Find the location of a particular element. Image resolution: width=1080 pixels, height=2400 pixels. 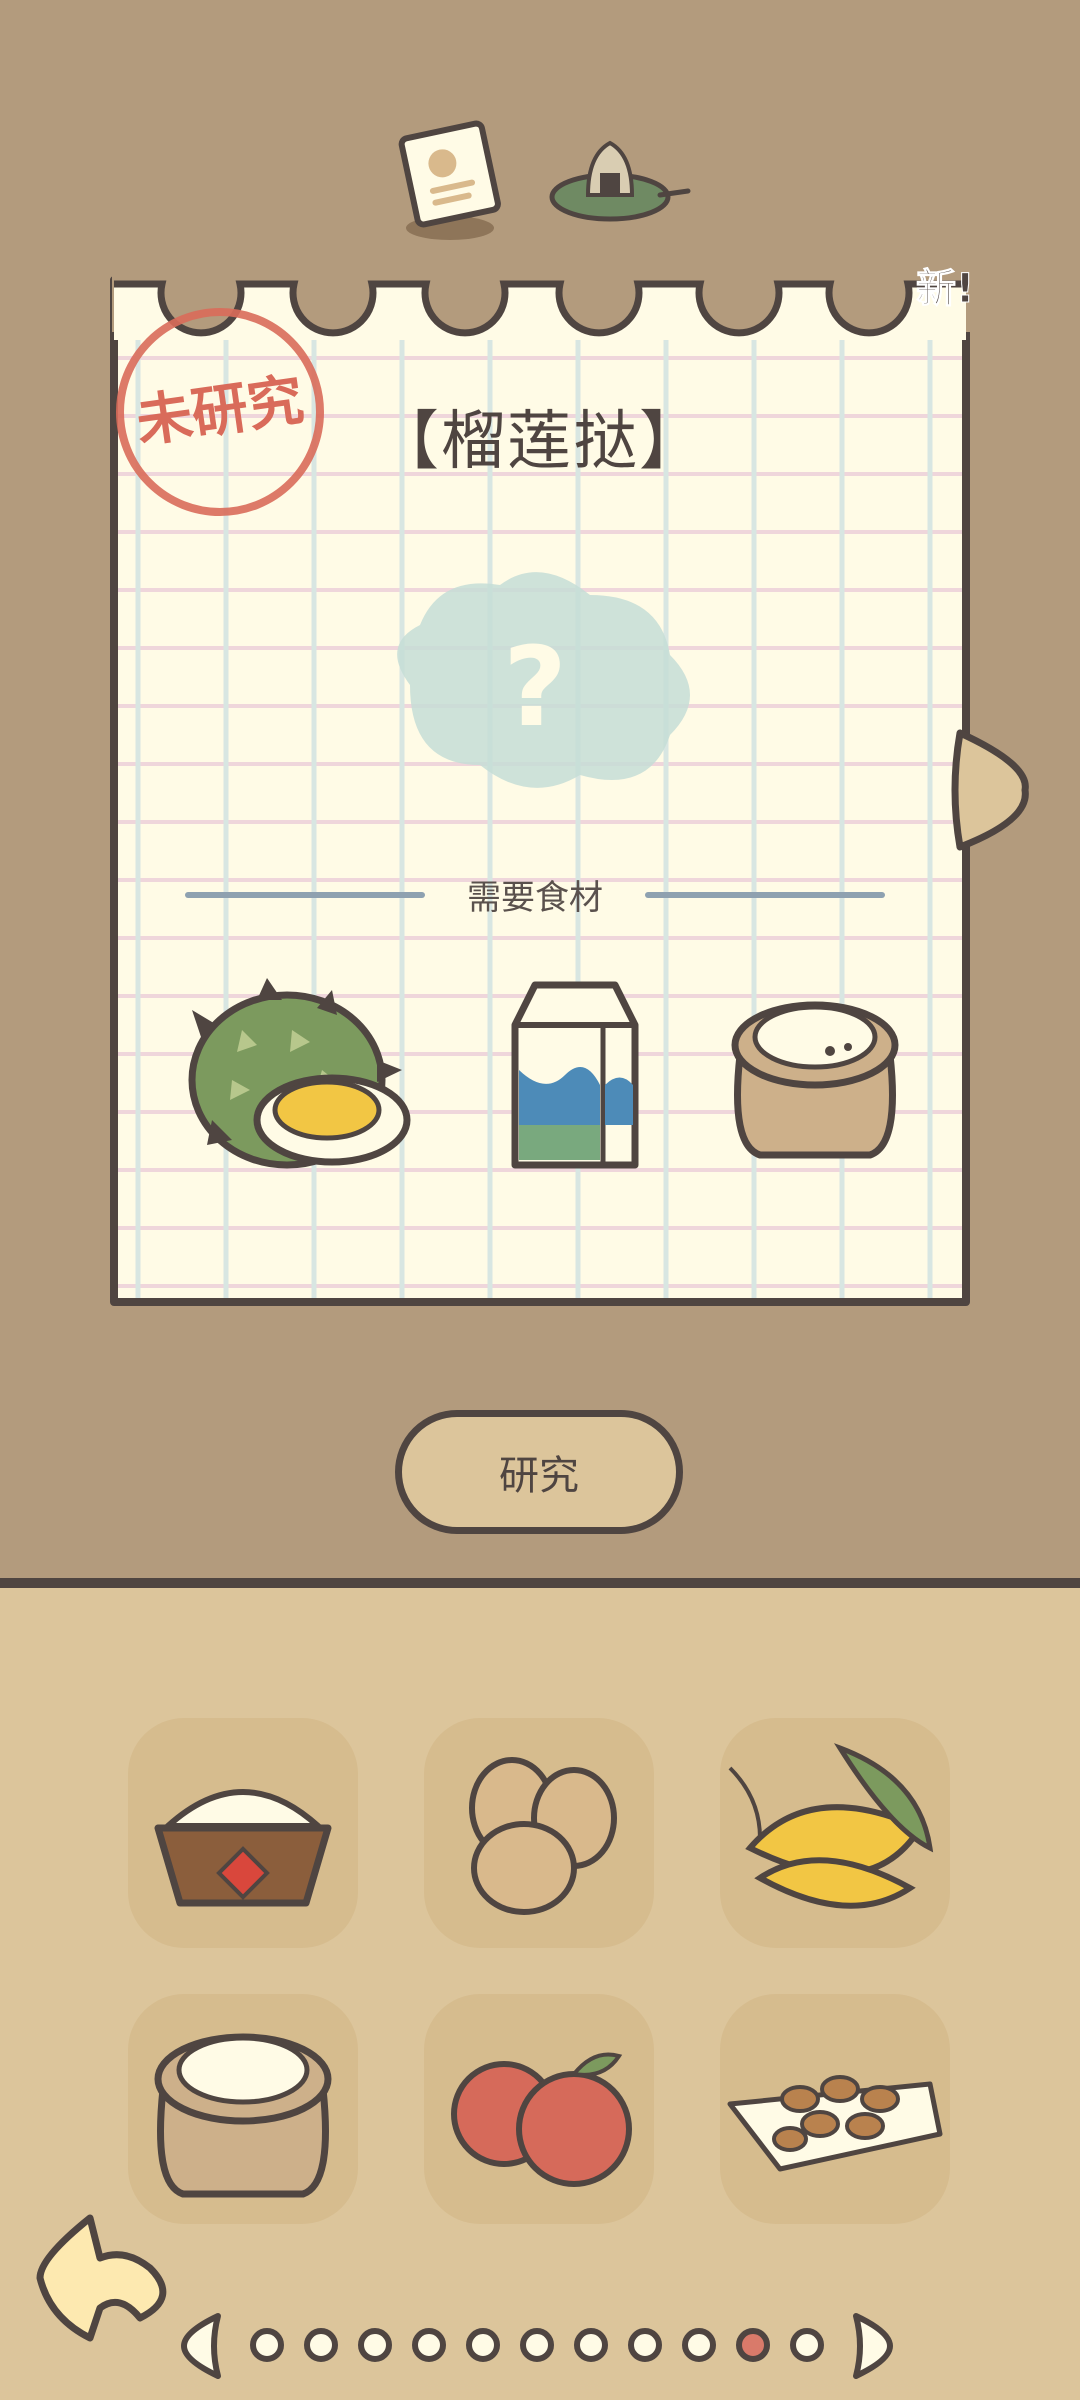

apples-icon is located at coordinates (541, 2119).